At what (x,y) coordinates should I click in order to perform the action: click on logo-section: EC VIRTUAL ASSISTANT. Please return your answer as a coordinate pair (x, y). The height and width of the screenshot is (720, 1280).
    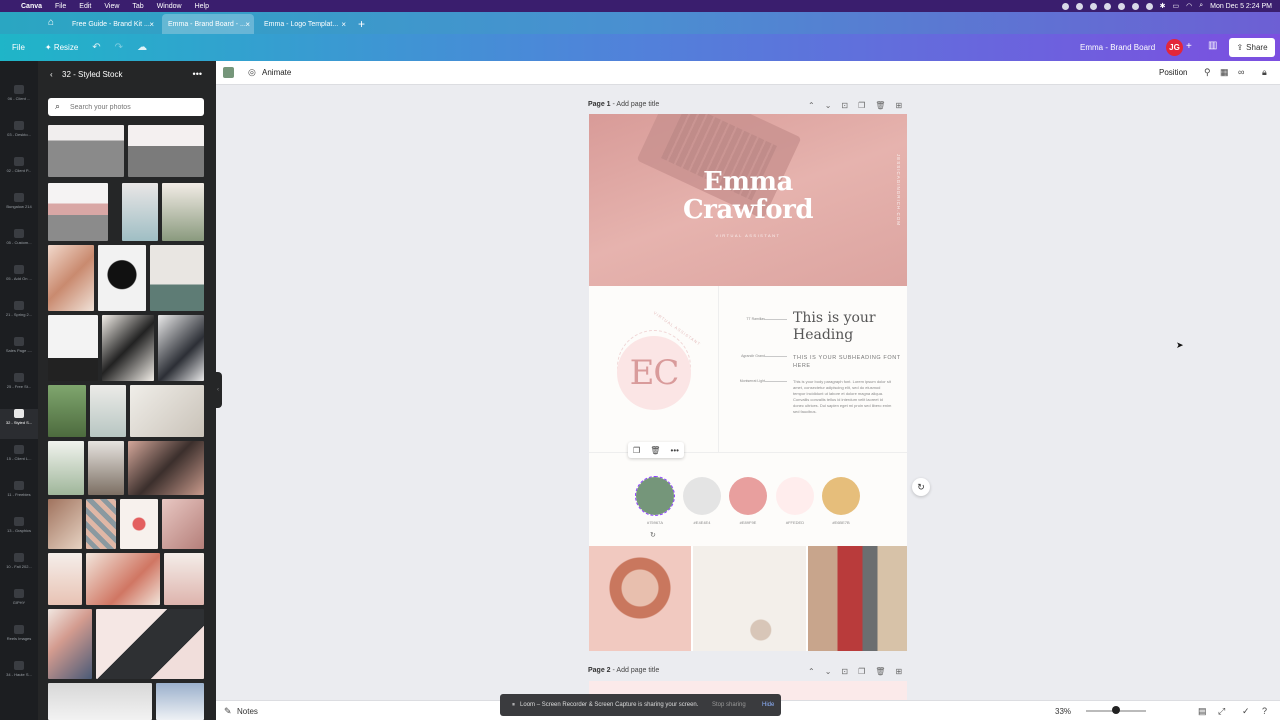
    Looking at the image, I should click on (654, 369).